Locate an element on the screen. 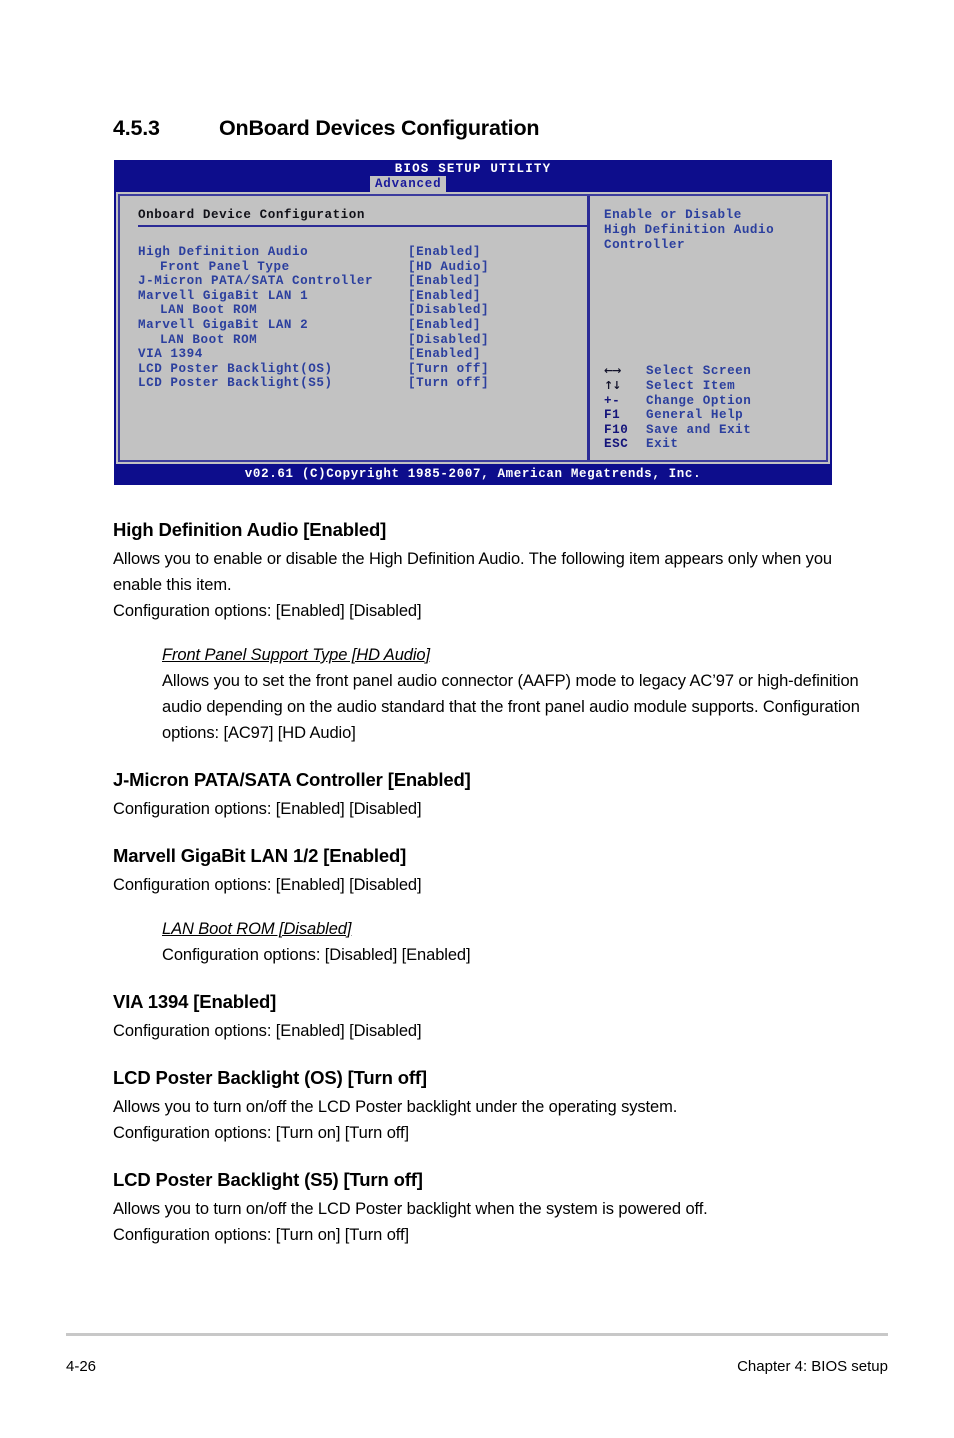 The width and height of the screenshot is (954, 1438). setting-label: High Definition Audio is located at coordinates (223, 252).